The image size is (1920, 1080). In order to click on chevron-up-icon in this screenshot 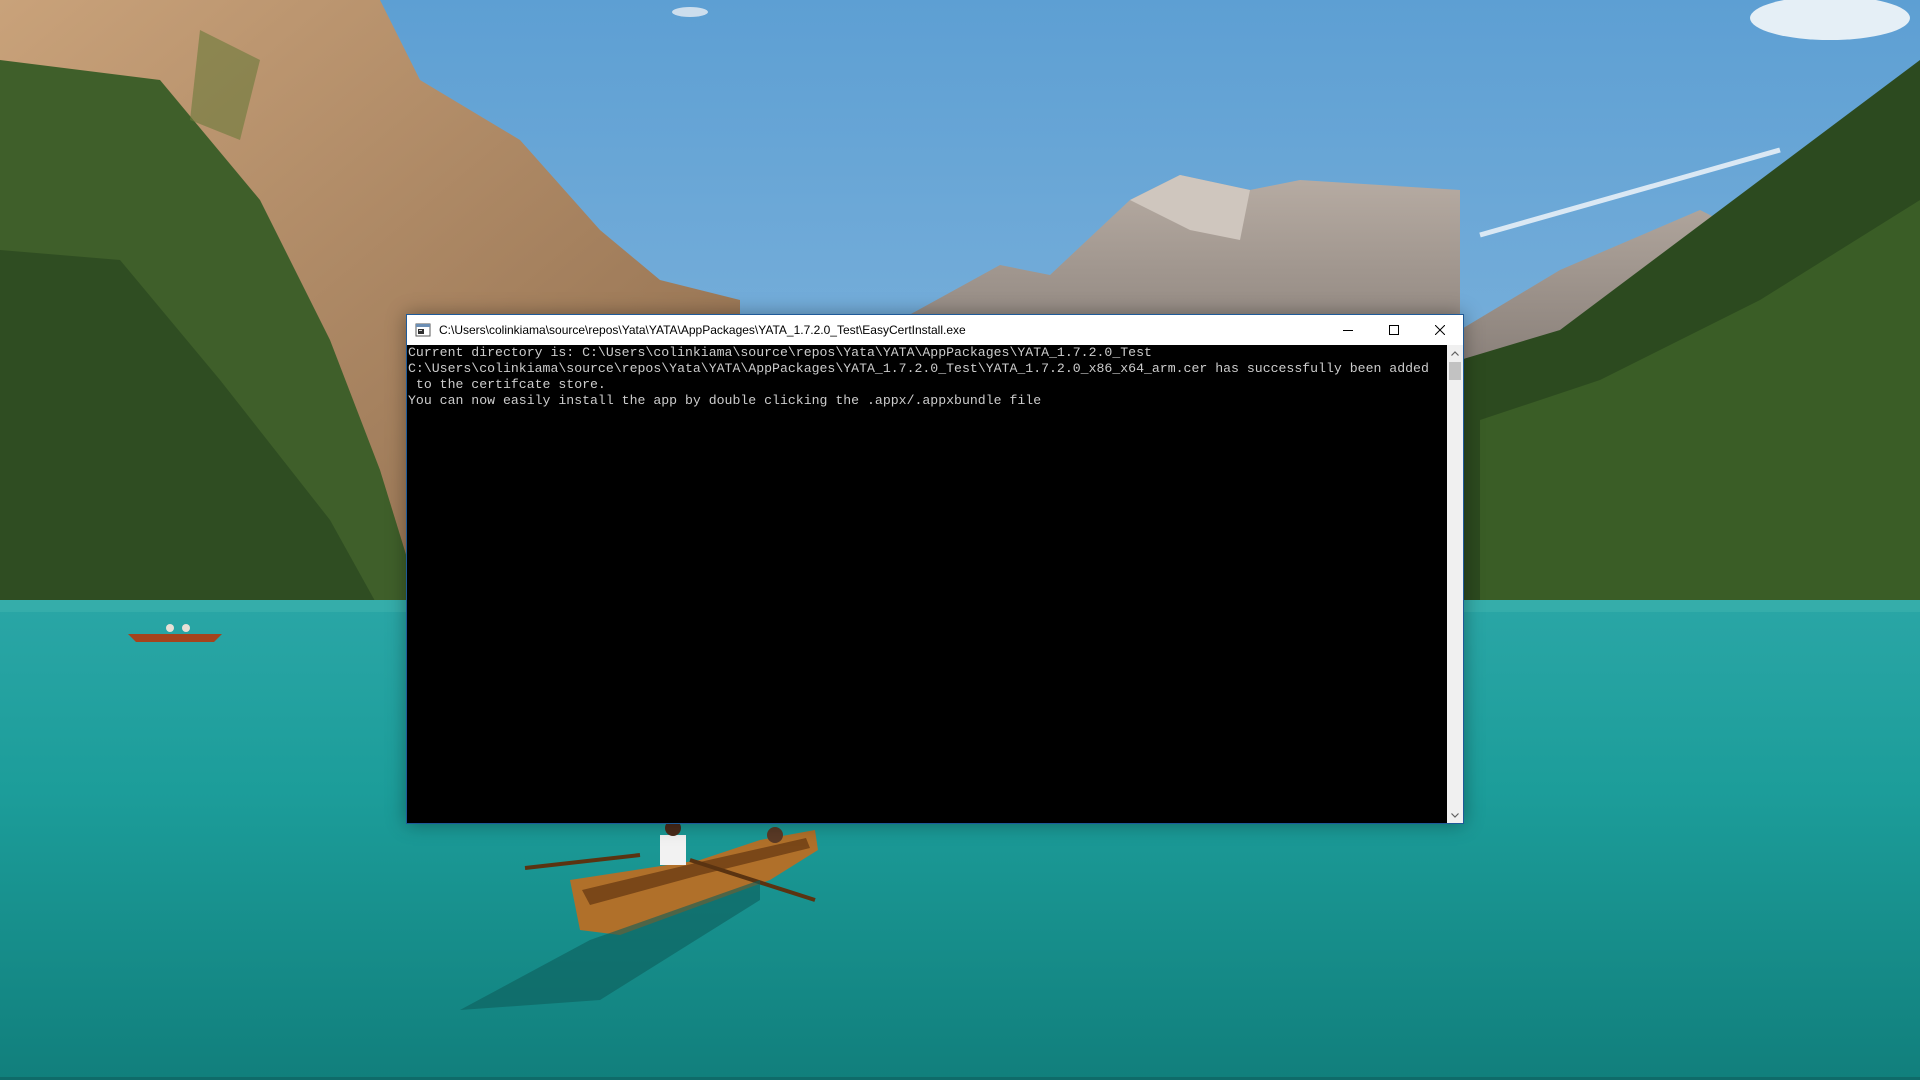, I will do `click(1455, 353)`.